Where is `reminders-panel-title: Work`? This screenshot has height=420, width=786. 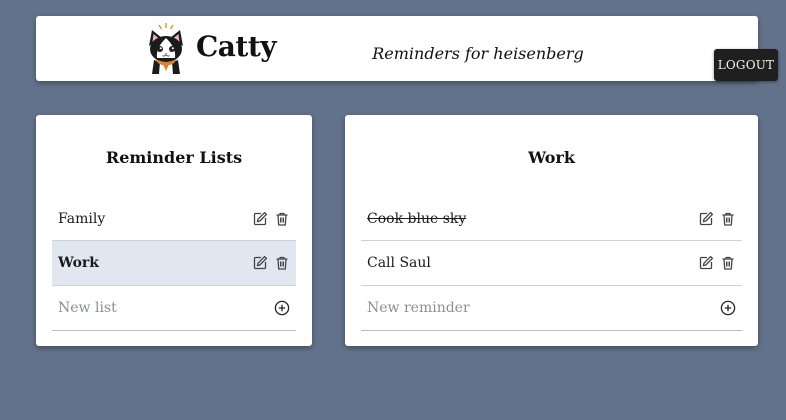 reminders-panel-title: Work is located at coordinates (551, 157).